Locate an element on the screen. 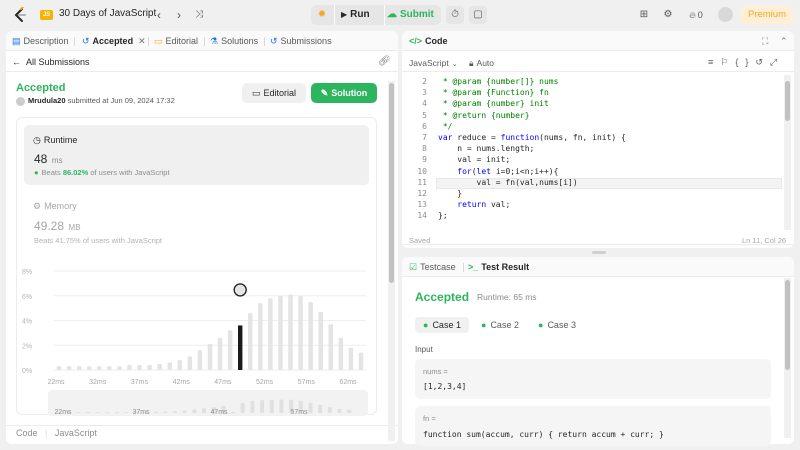 This screenshot has width=800, height=450. code-line: for(let i=0;i<n;i++){ is located at coordinates (498, 171).